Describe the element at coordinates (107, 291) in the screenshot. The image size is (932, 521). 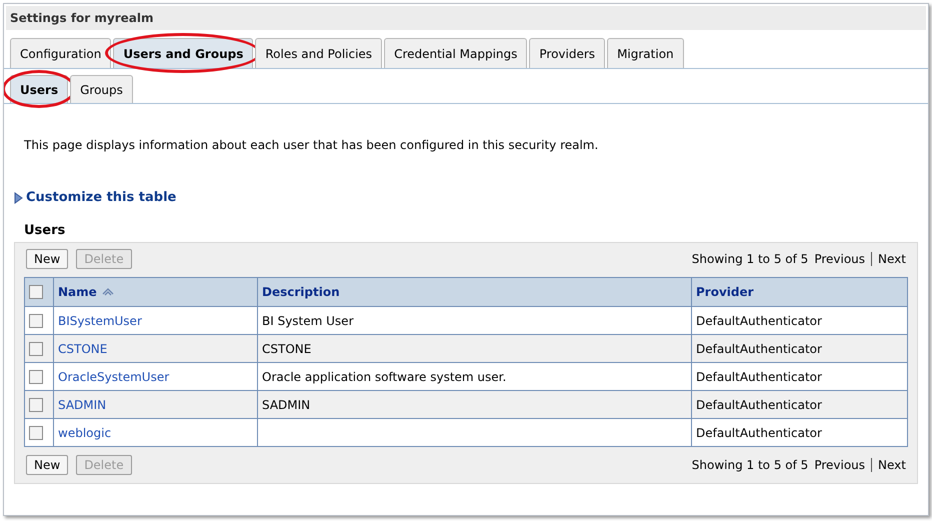
I see `sort-icon` at that location.